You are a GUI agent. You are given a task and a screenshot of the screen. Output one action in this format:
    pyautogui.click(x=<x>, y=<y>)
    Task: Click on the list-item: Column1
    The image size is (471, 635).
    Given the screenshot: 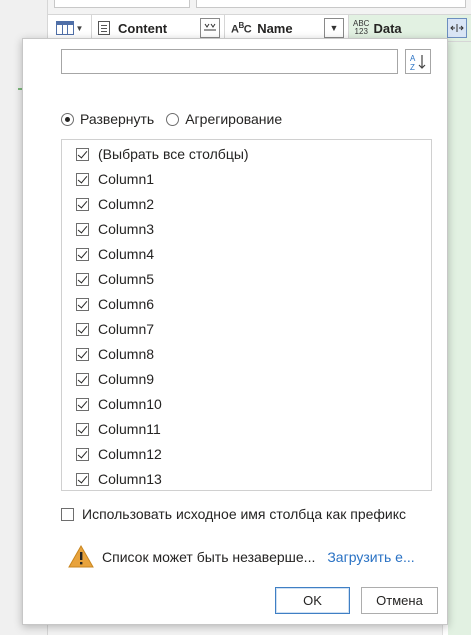 What is the action you would take?
    pyautogui.click(x=115, y=179)
    